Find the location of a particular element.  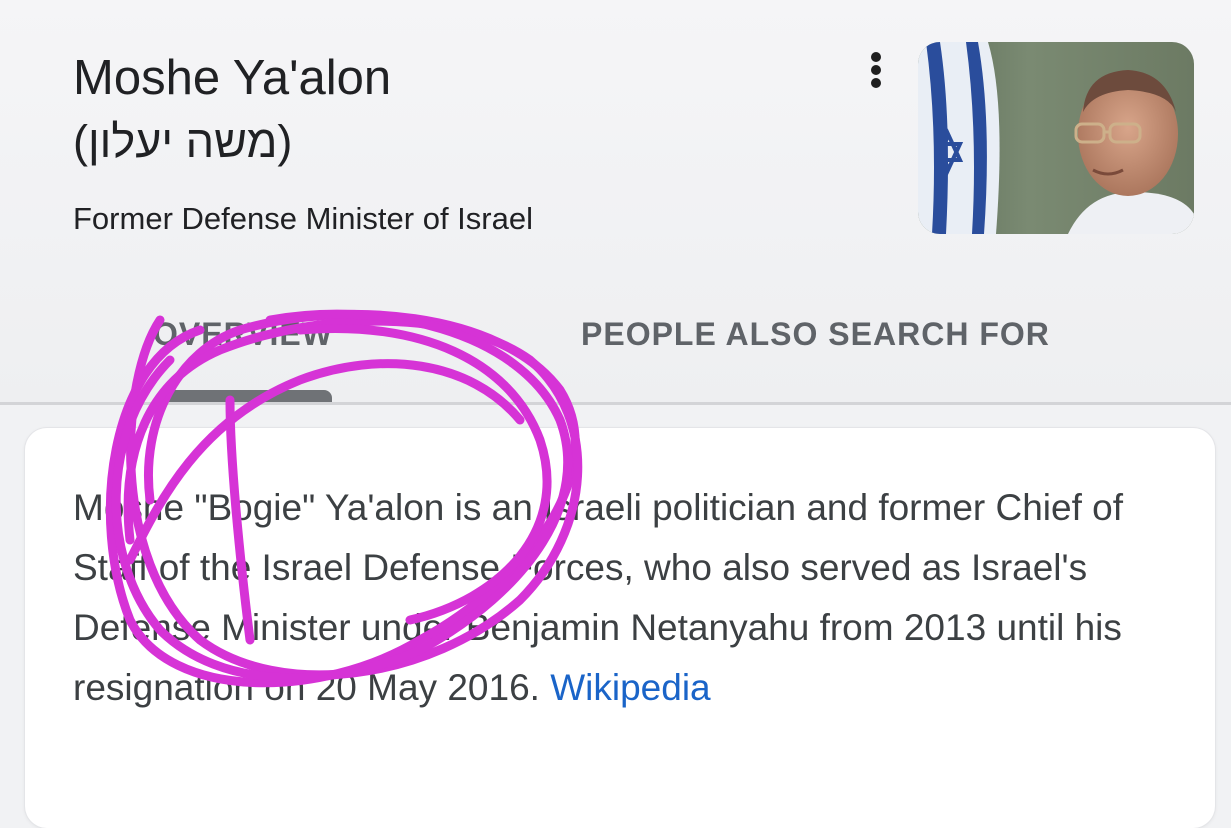

tab-overview: OVERVIEW is located at coordinates (243, 334).